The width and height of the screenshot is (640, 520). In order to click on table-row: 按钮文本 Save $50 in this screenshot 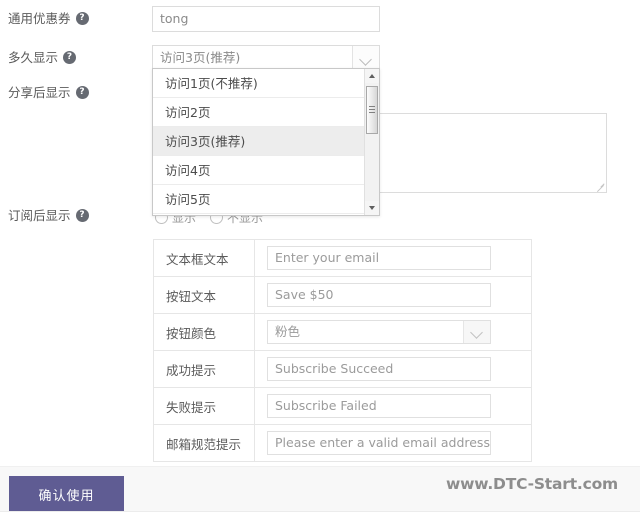, I will do `click(342, 295)`.